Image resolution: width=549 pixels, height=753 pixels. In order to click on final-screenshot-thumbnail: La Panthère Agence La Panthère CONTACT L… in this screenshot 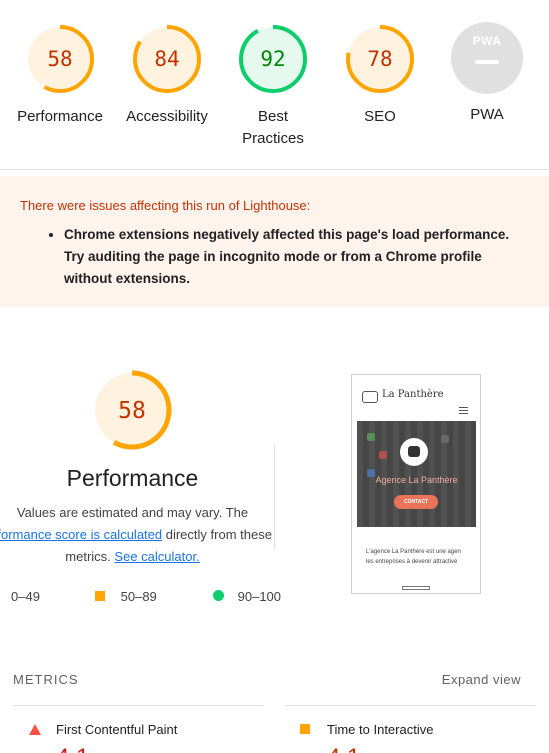, I will do `click(416, 484)`.